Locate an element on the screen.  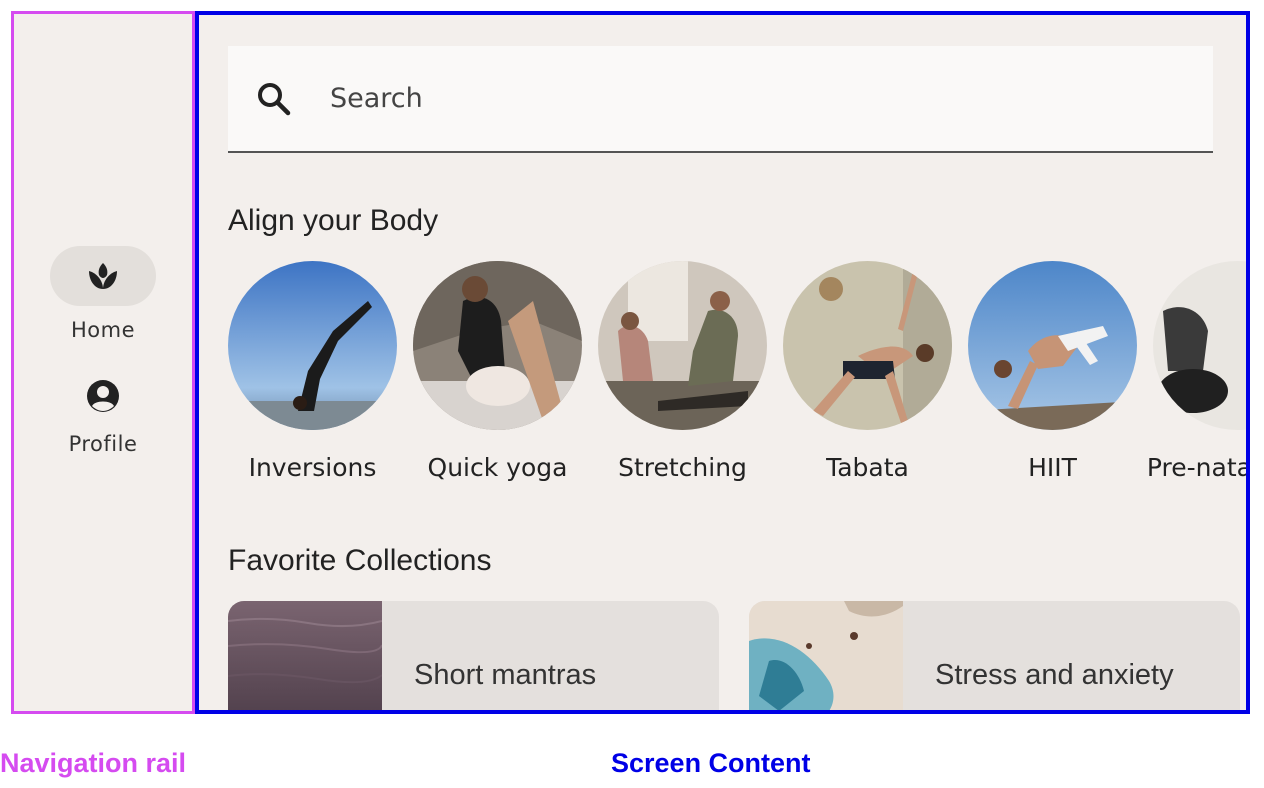
circle-label-stretching: Stretching is located at coordinates (682, 467).